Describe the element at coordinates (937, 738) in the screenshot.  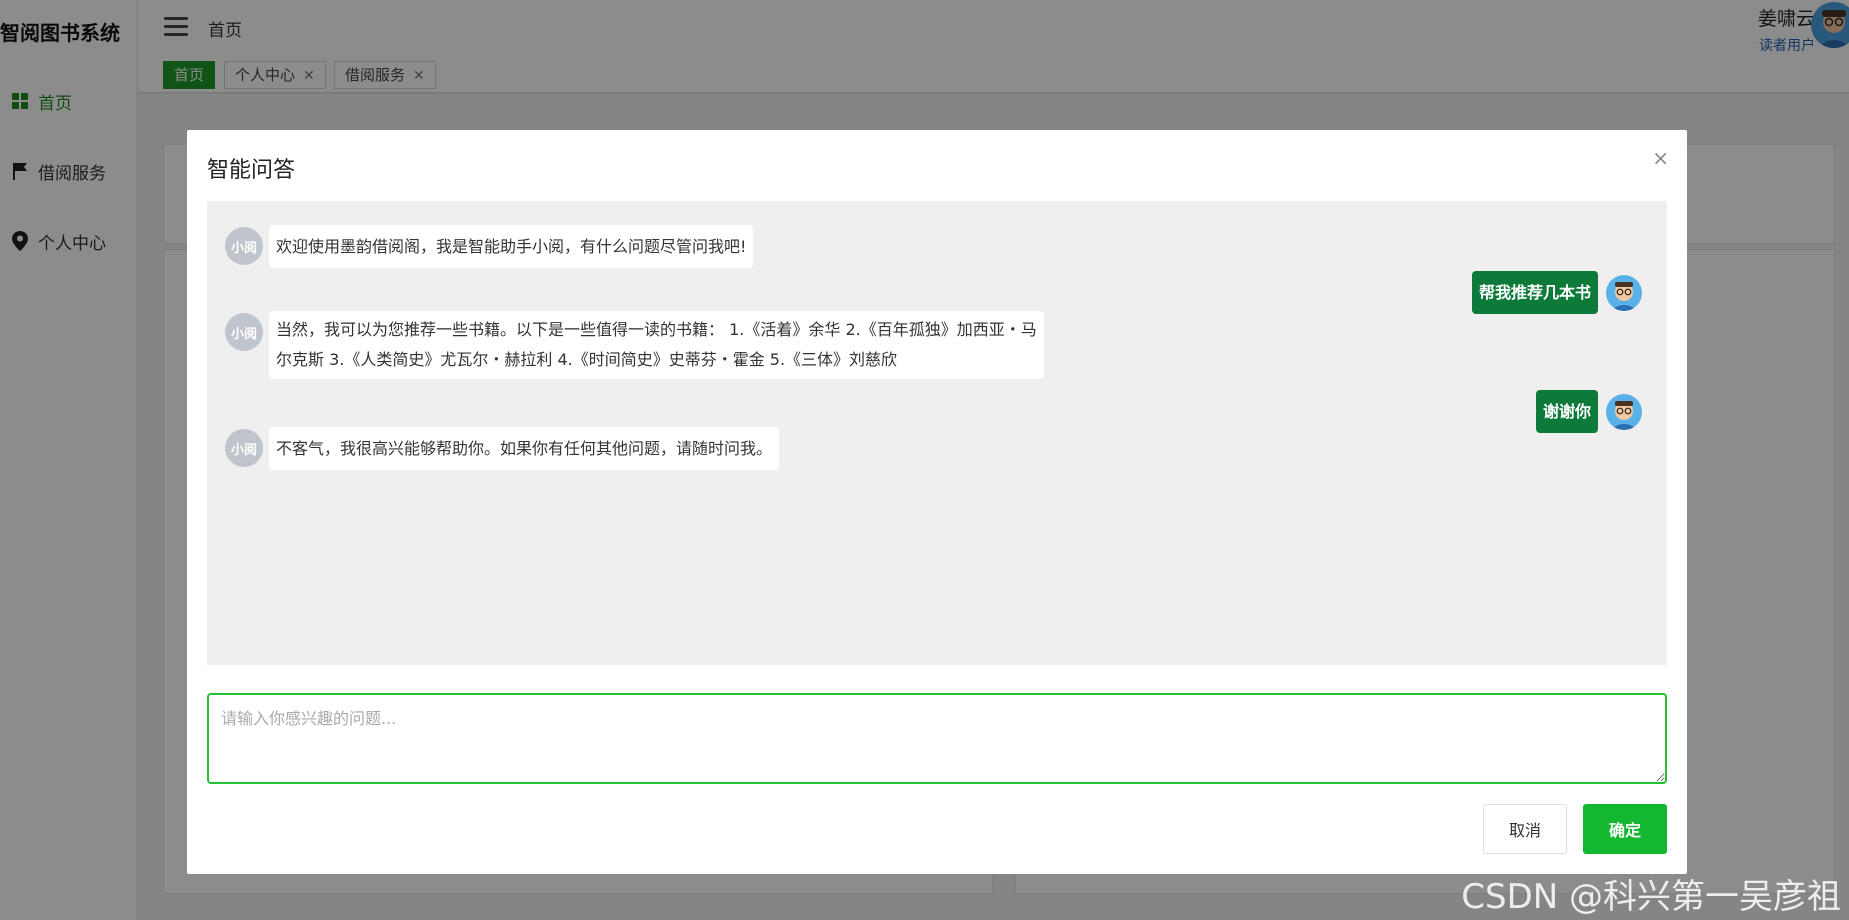
I see `question-input` at that location.